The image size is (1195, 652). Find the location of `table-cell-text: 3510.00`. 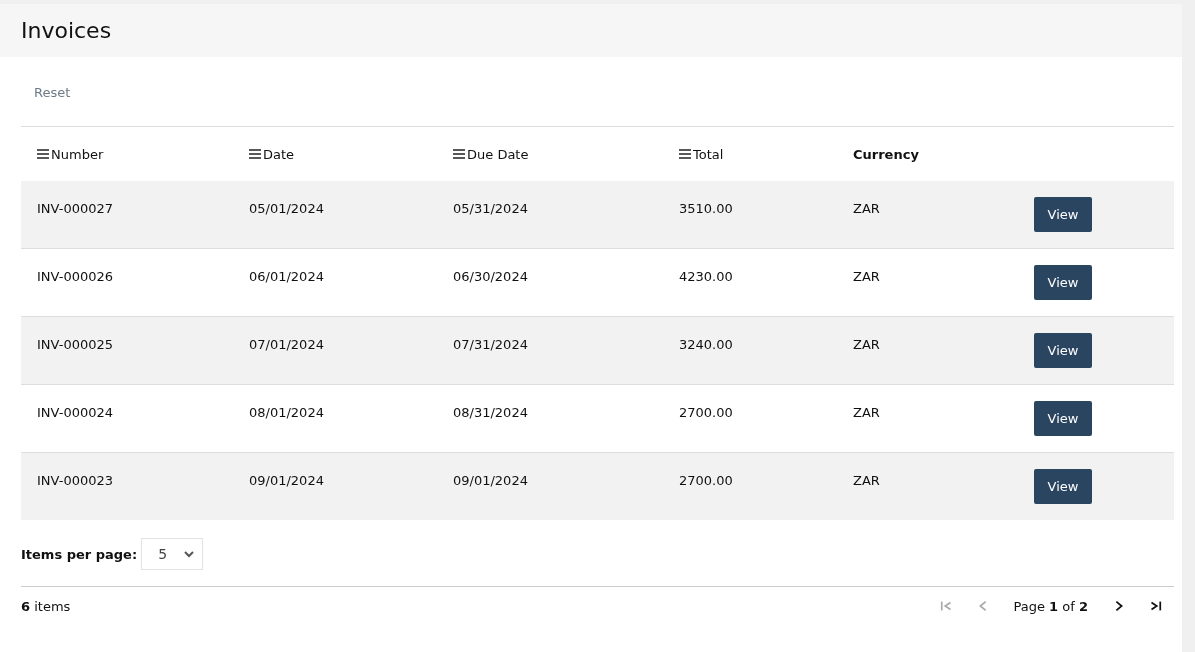

table-cell-text: 3510.00 is located at coordinates (705, 208).